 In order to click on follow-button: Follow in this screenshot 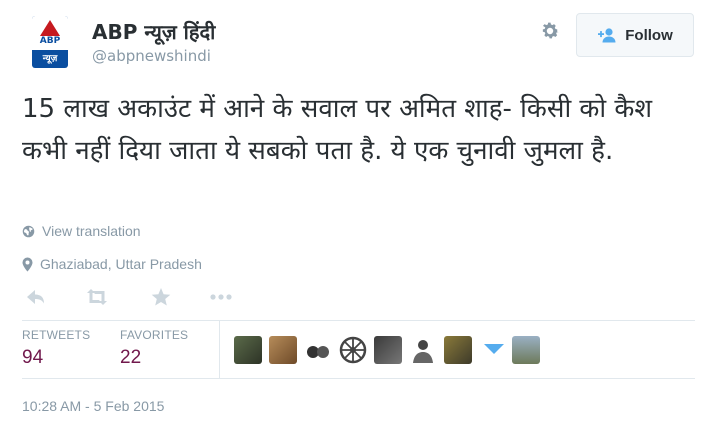, I will do `click(635, 35)`.